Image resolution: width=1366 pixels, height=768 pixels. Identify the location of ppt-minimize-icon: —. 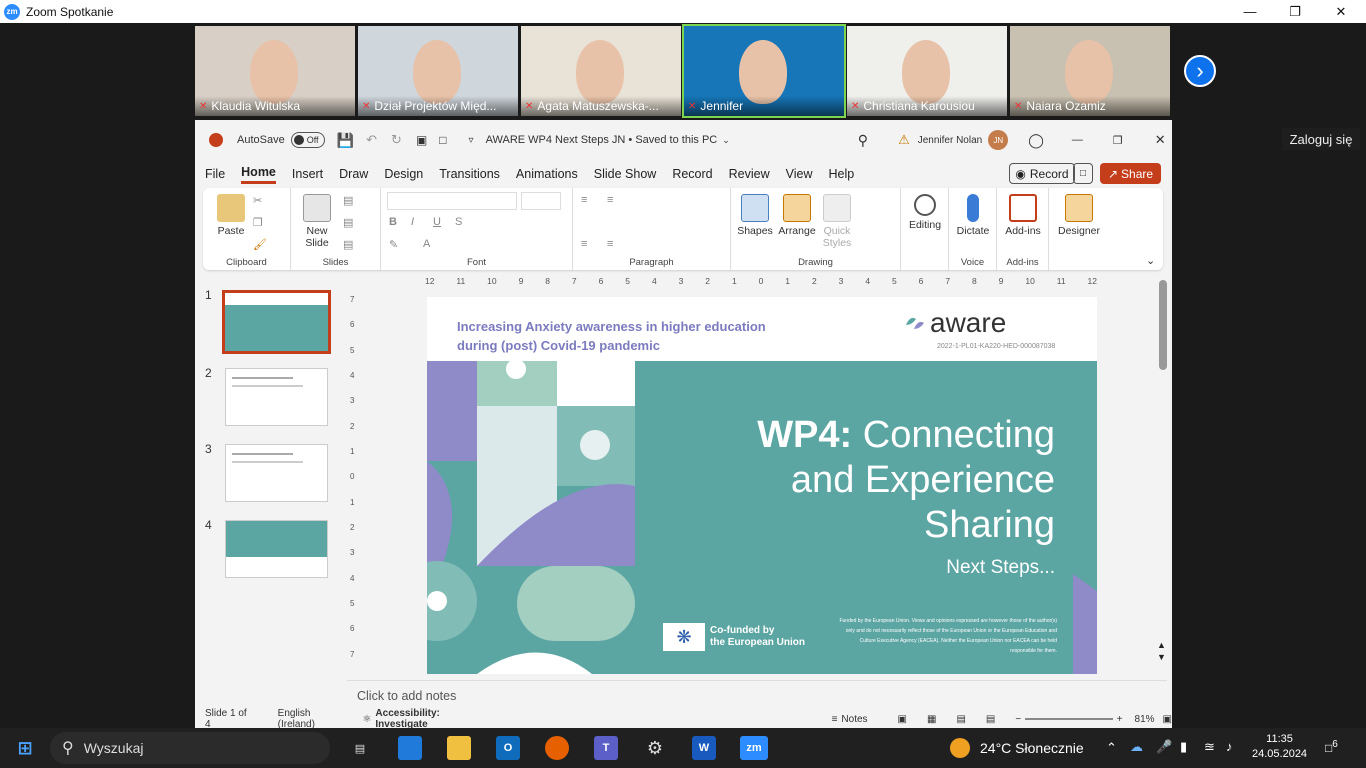
(1077, 140).